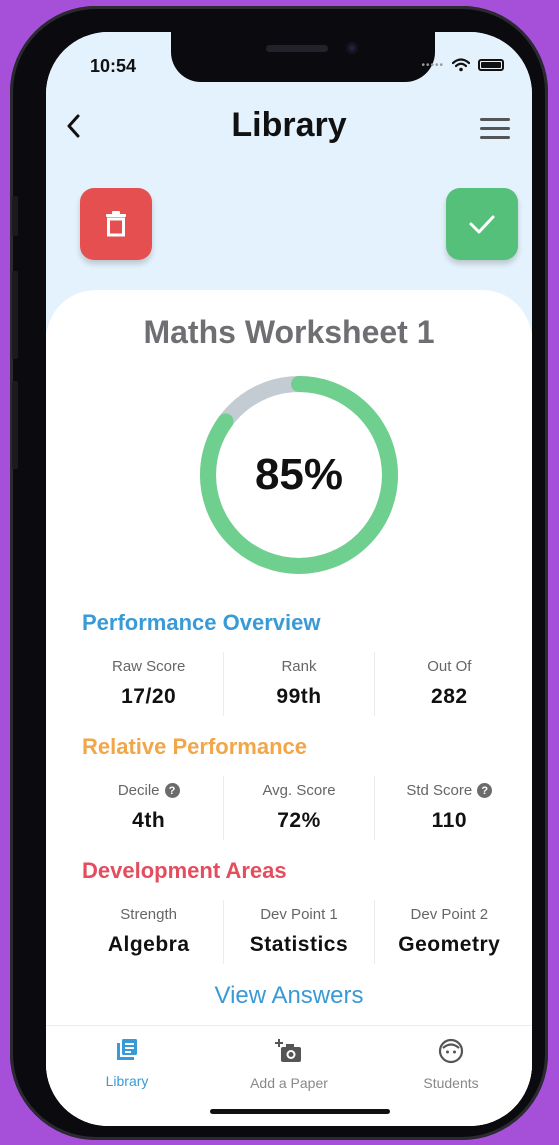 This screenshot has width=559, height=1145. What do you see at coordinates (288, 1050) in the screenshot?
I see `add-camera-icon` at bounding box center [288, 1050].